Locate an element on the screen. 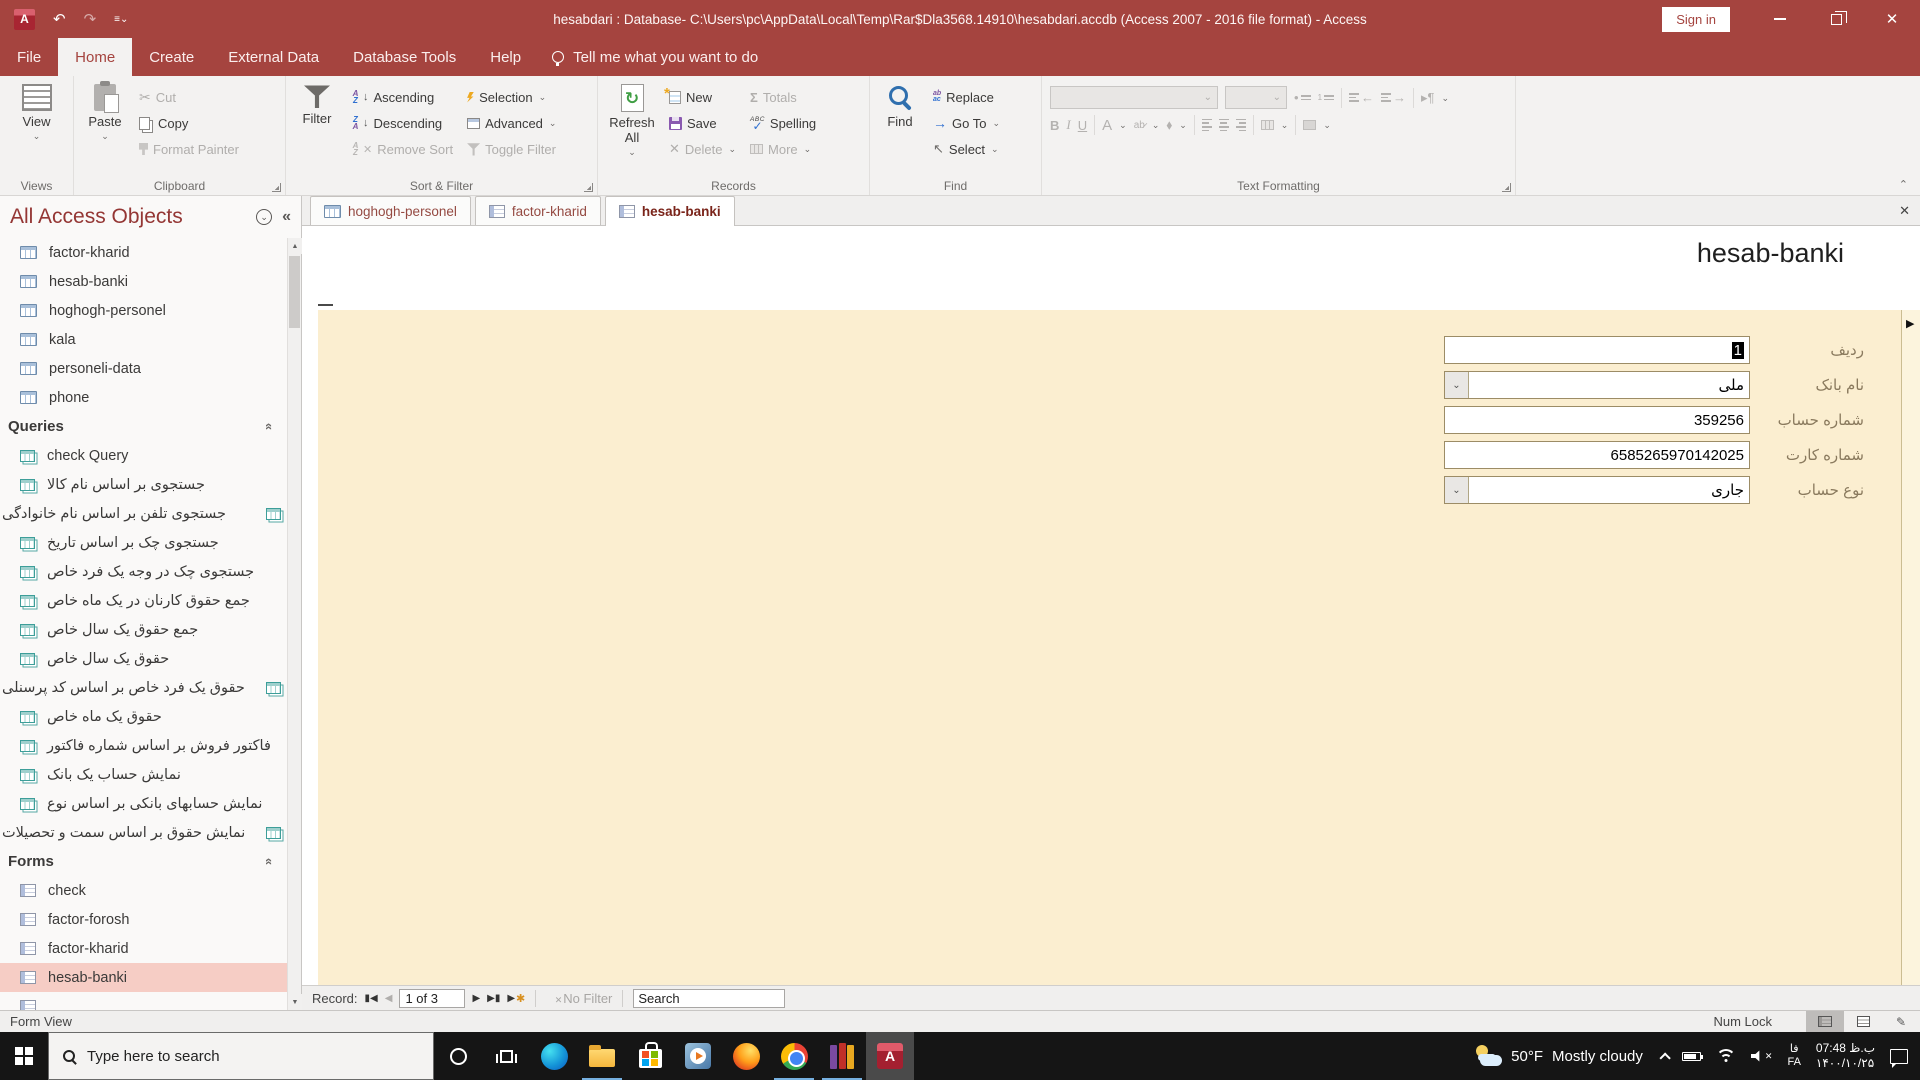  nav-item-table: kala is located at coordinates (143, 339).